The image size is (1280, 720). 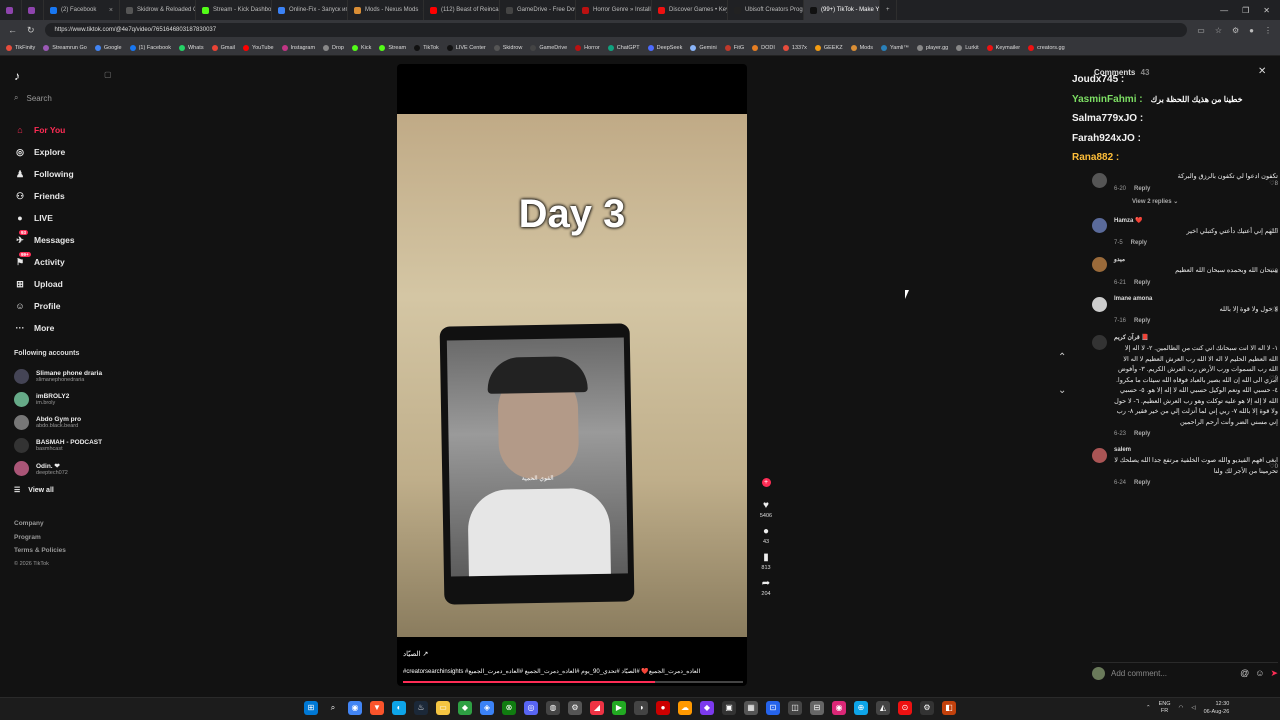 What do you see at coordinates (20, 47) in the screenshot?
I see `bookmark-item: TikFinity` at bounding box center [20, 47].